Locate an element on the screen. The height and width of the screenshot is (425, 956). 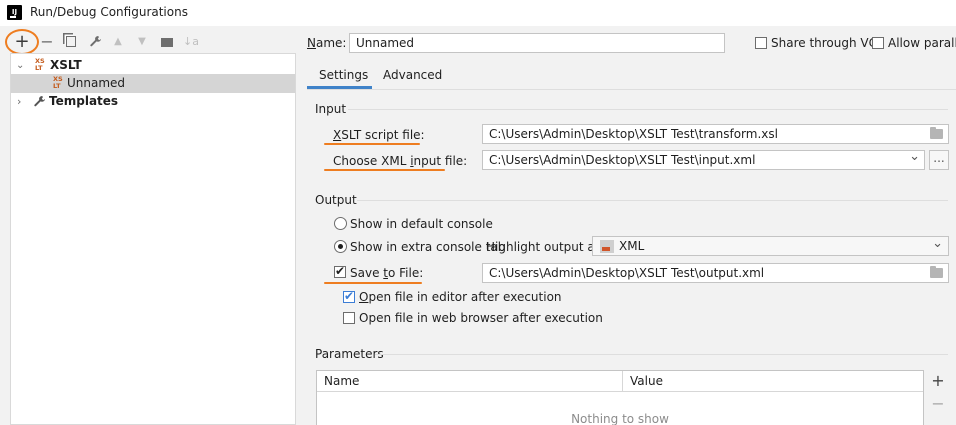
column-header-name: Name is located at coordinates (470, 381).